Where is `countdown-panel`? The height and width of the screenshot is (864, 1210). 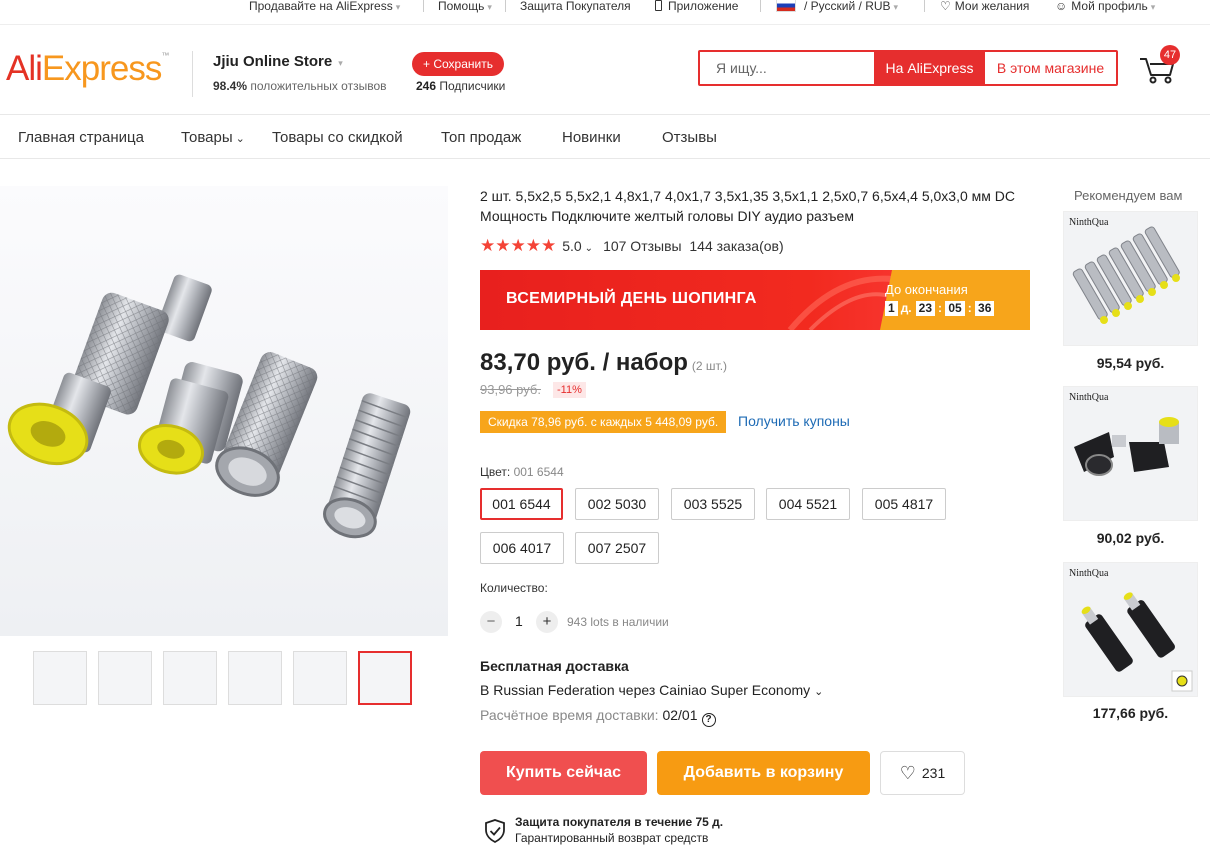 countdown-panel is located at coordinates (955, 300).